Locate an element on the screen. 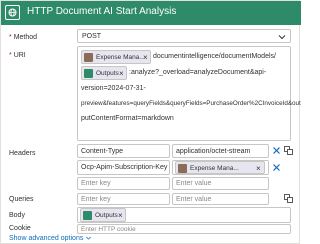  header-key-new: Enter key is located at coordinates (123, 183).